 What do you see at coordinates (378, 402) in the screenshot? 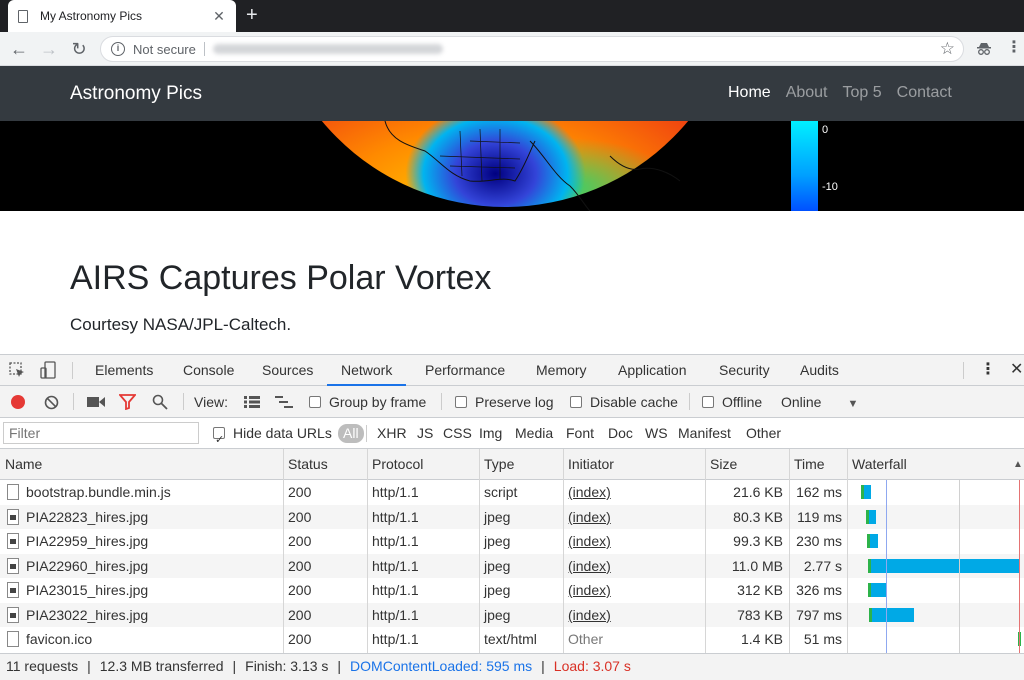
I see `group-by-frame-label: Group by frame` at bounding box center [378, 402].